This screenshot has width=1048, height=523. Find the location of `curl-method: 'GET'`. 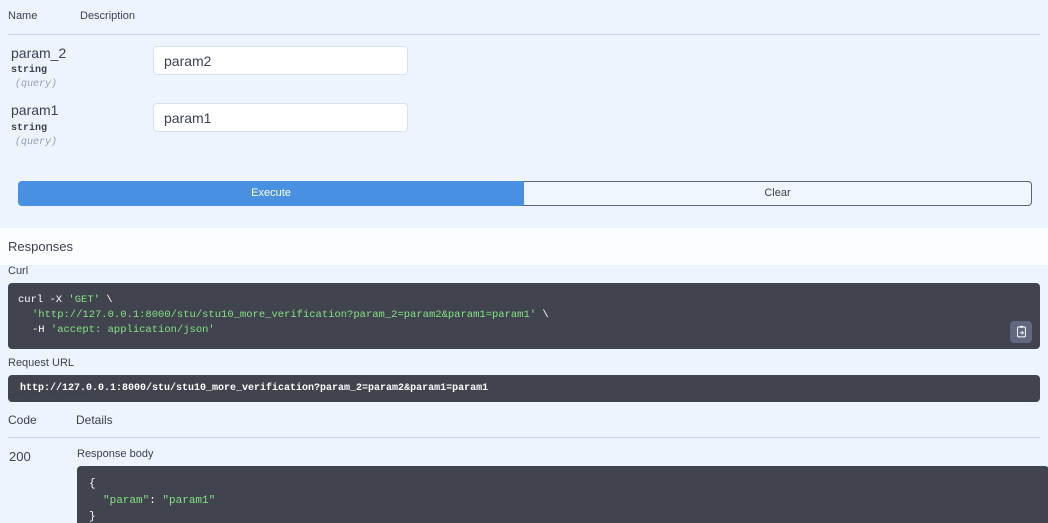

curl-method: 'GET' is located at coordinates (84, 300).